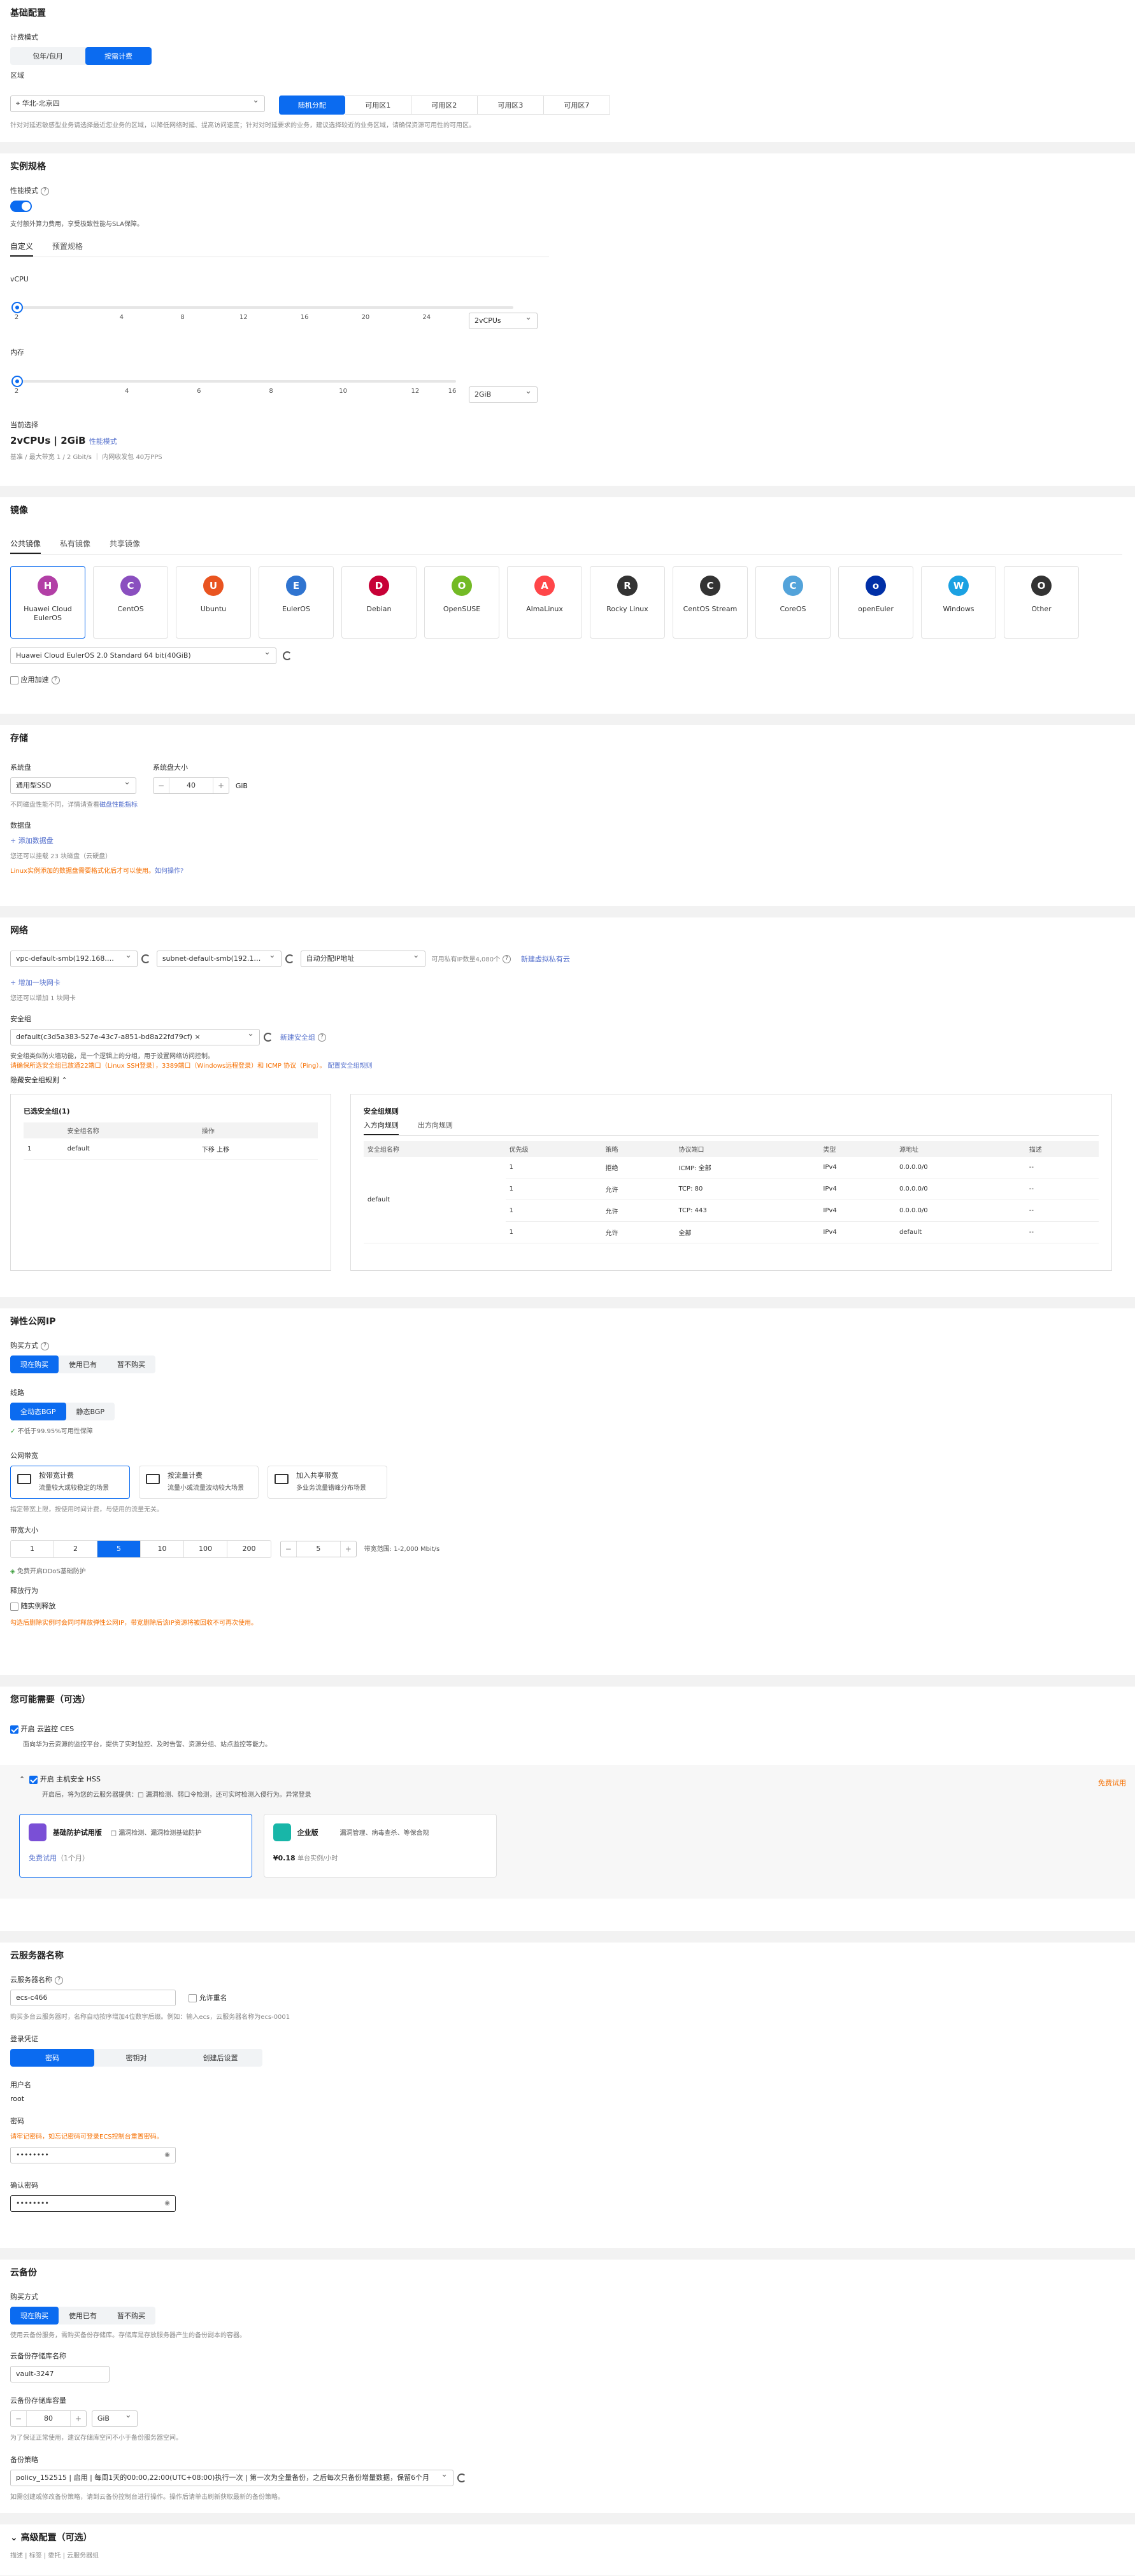 This screenshot has width=1135, height=2576. I want to click on advanced-toggle: ⌄ 高级配置（可选）, so click(567, 2537).